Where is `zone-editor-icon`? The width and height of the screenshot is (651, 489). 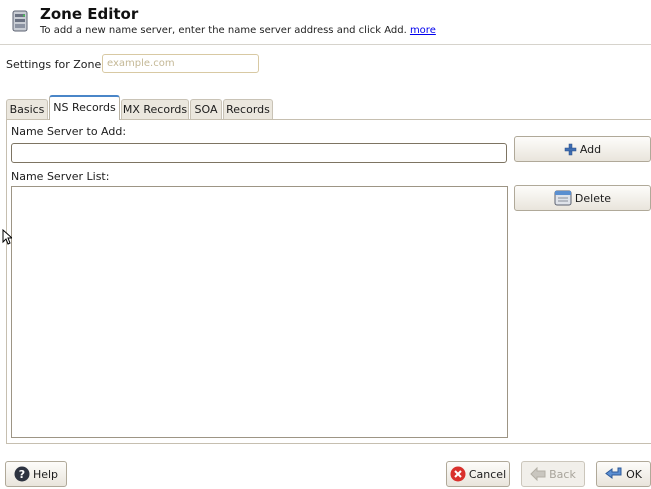 zone-editor-icon is located at coordinates (20, 21).